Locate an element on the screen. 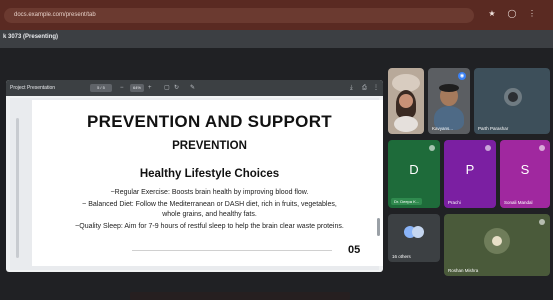 The height and width of the screenshot is (300, 553). others-count: 16 others is located at coordinates (401, 256).